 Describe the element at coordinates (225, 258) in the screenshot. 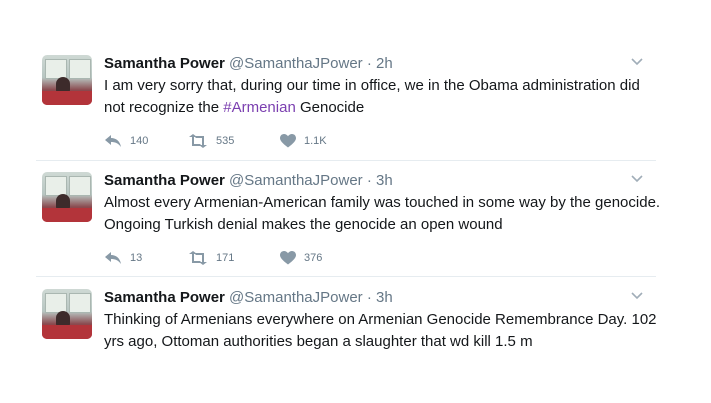

I see `retweet-count: 171` at that location.